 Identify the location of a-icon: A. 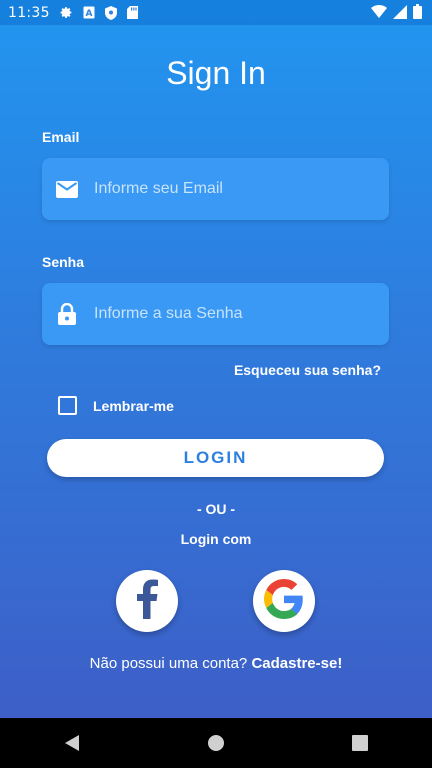
(89, 13).